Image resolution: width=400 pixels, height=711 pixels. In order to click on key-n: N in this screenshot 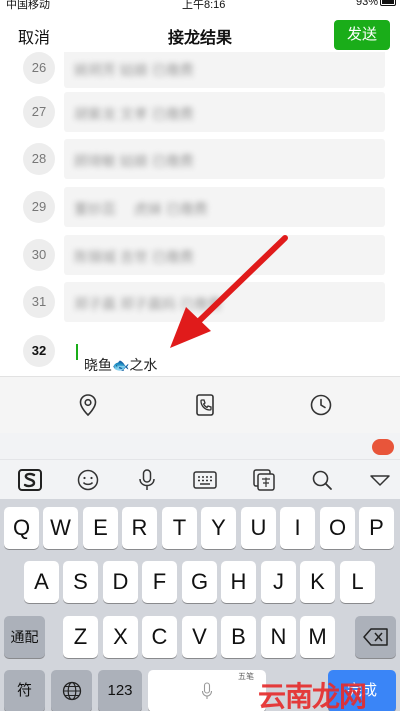, I will do `click(278, 637)`.